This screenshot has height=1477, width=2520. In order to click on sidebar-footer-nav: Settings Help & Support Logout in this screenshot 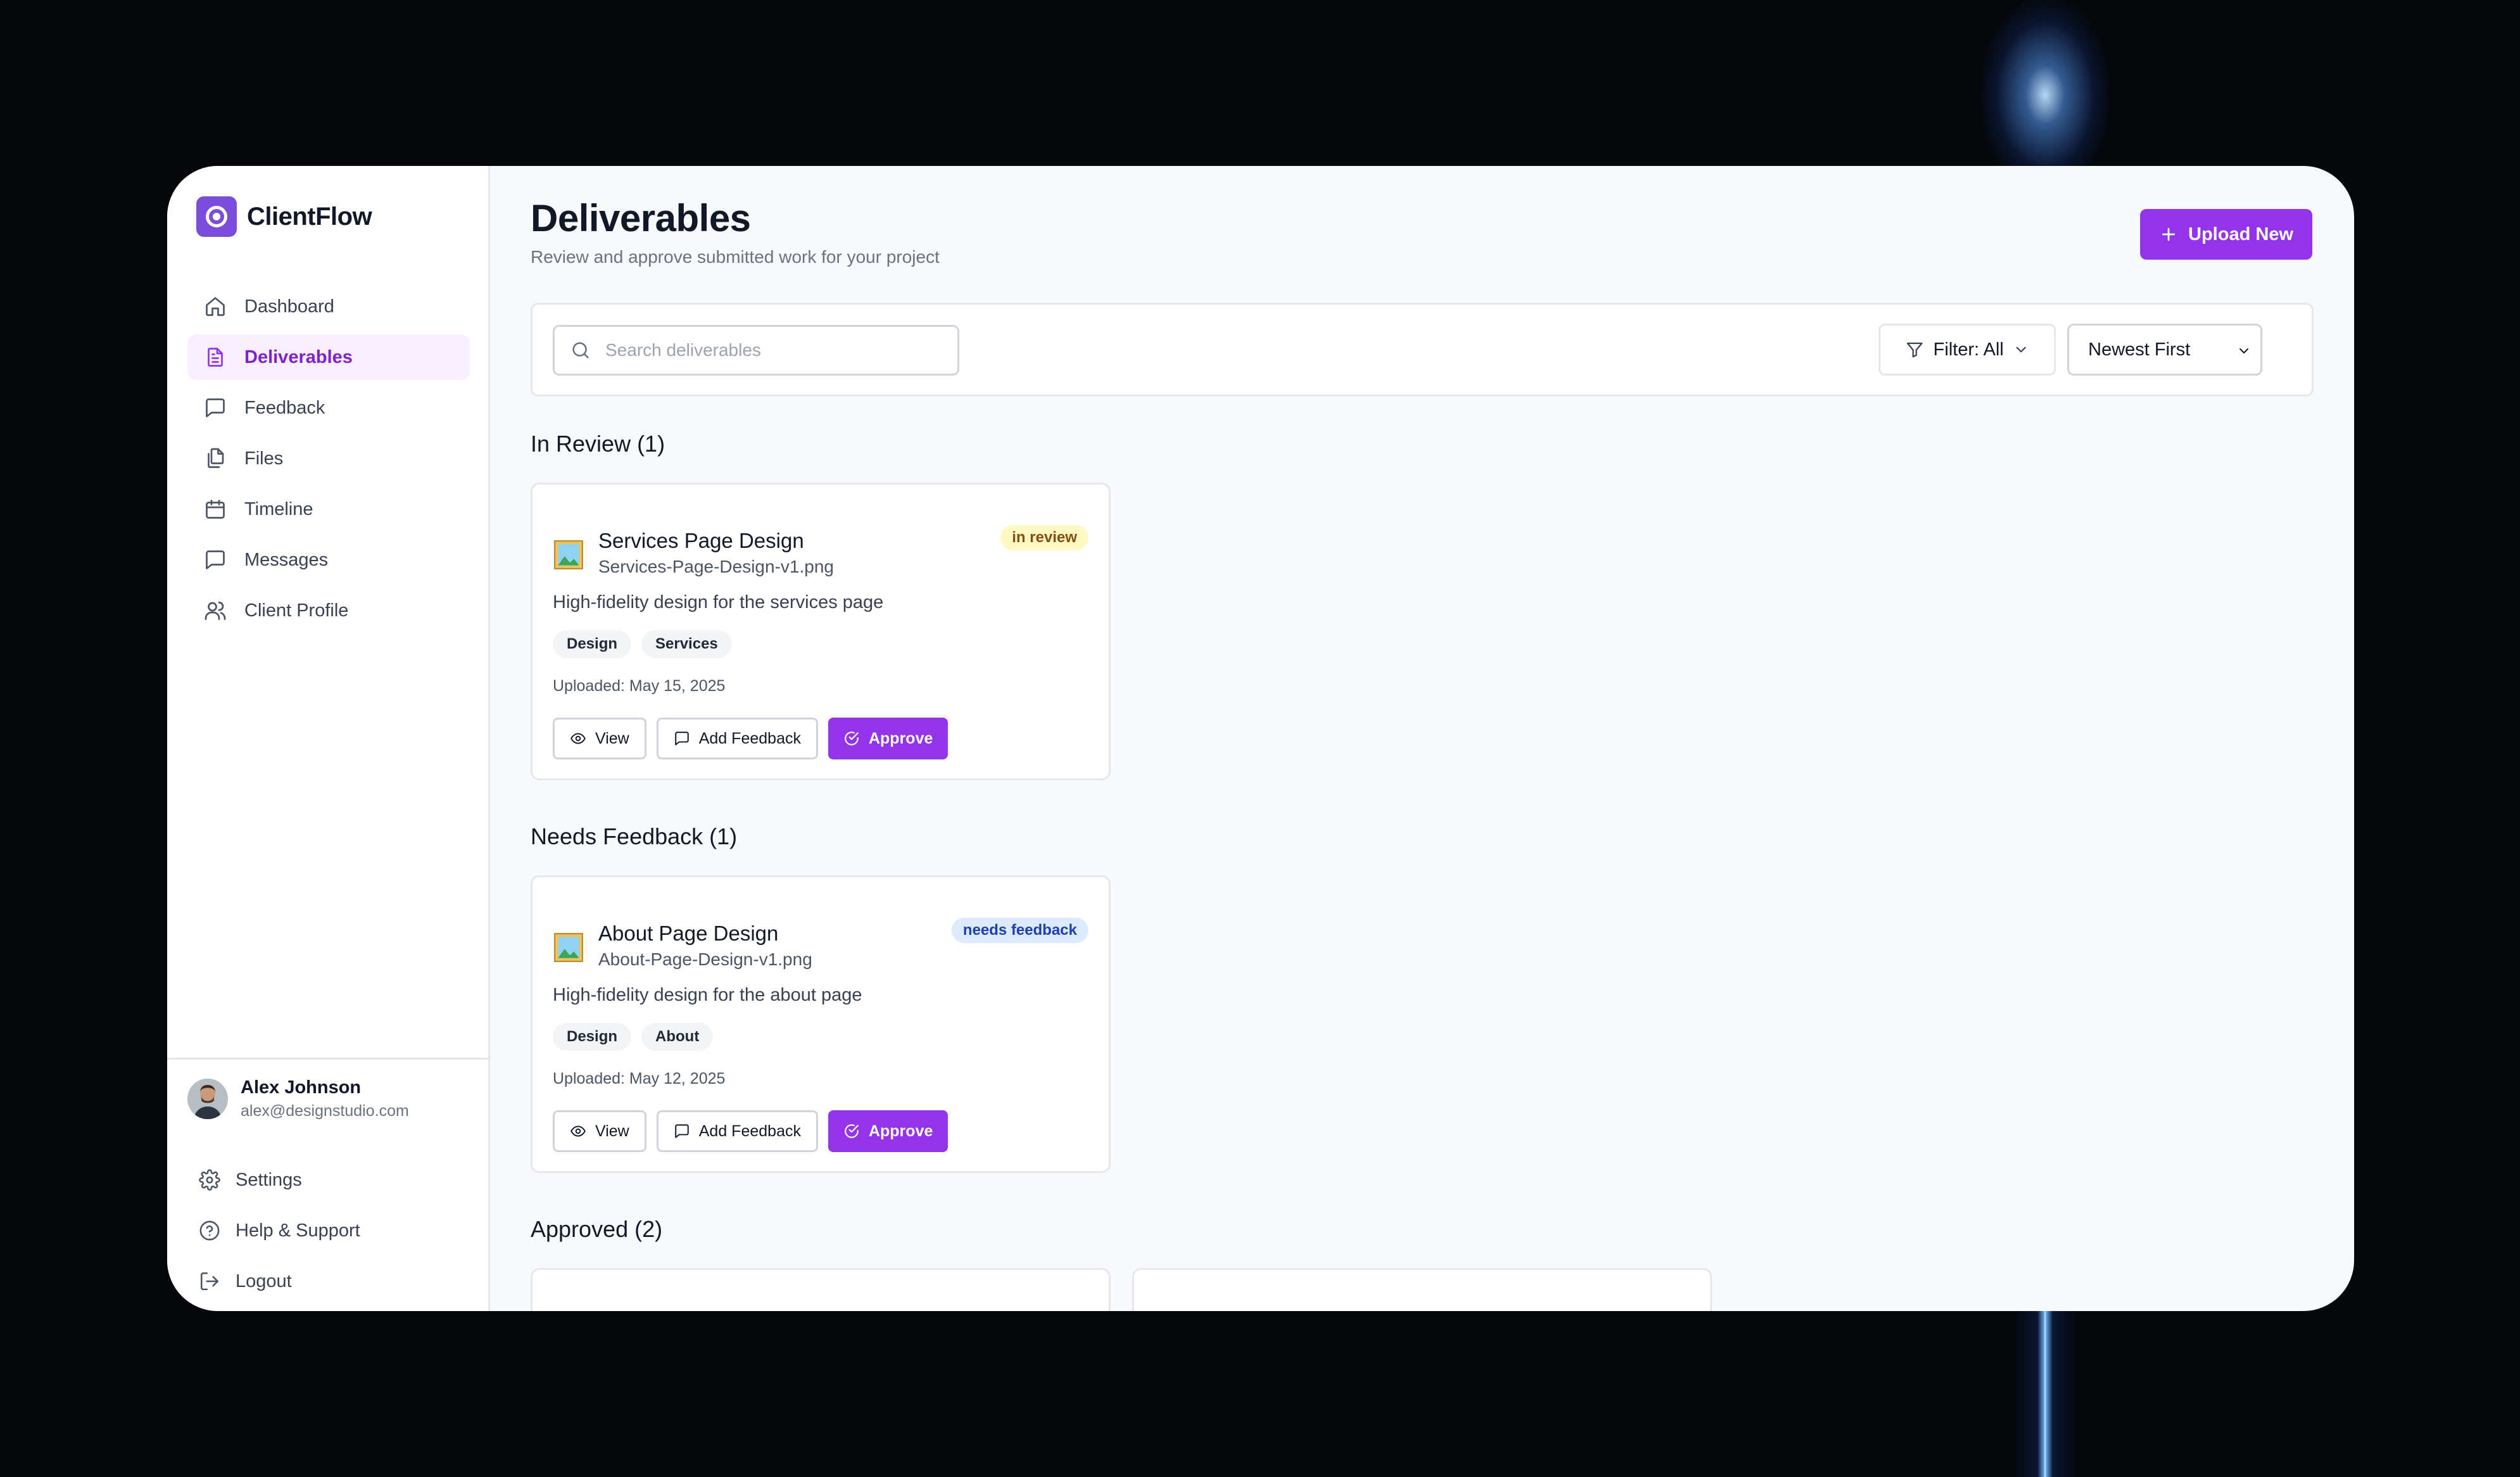, I will do `click(279, 1231)`.